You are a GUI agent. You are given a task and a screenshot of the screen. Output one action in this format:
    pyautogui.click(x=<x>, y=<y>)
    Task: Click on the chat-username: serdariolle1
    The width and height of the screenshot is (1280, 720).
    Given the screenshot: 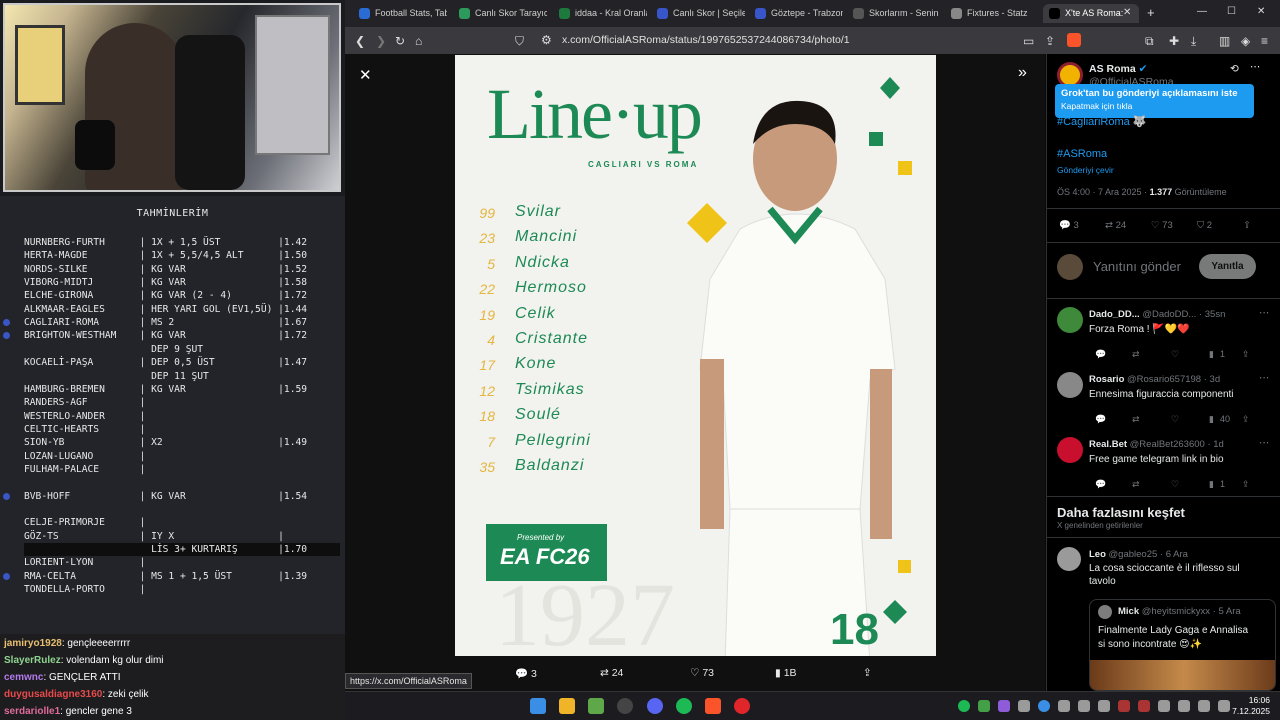 What is the action you would take?
    pyautogui.click(x=32, y=711)
    